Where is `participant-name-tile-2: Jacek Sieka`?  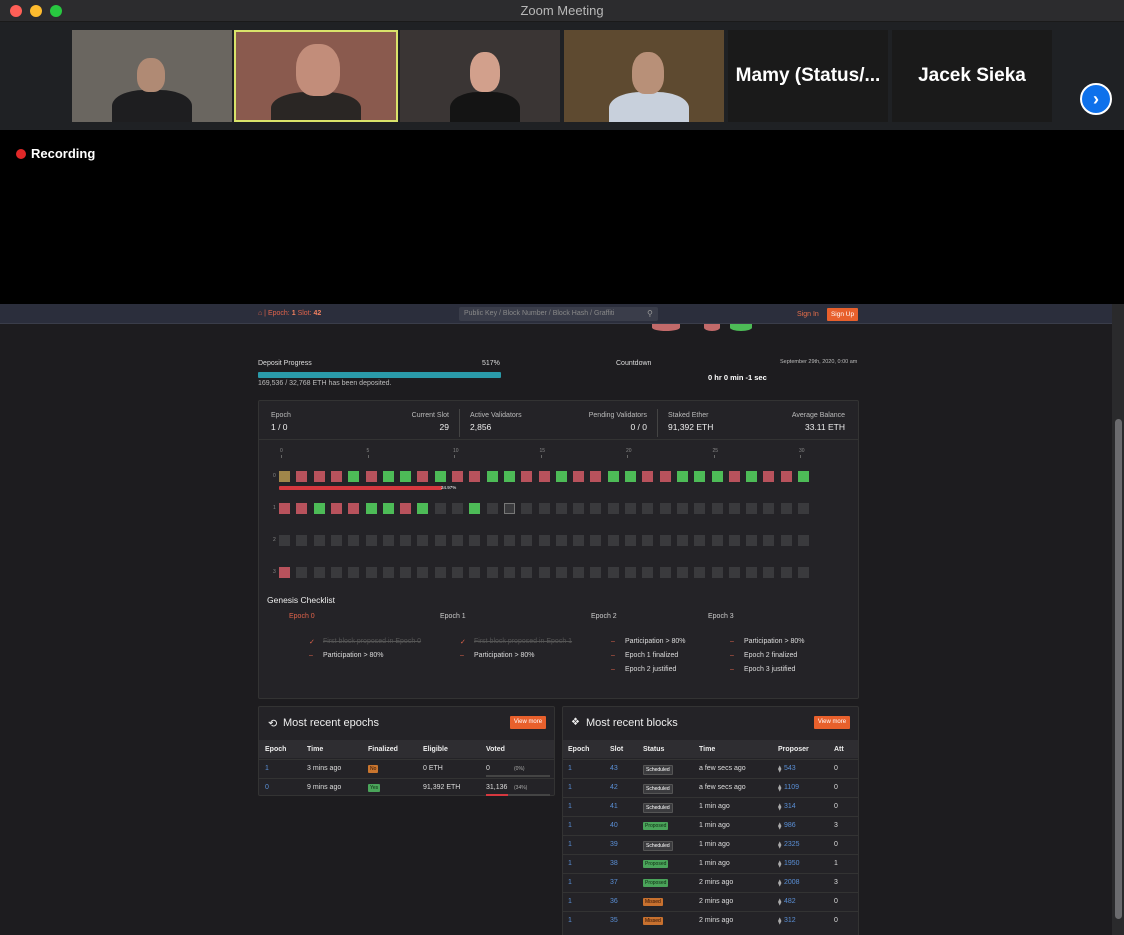
participant-name-tile-2: Jacek Sieka is located at coordinates (972, 76).